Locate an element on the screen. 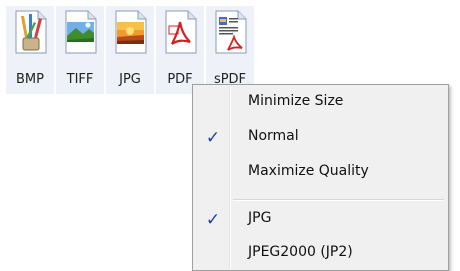  format-tile-tiff: TIFF is located at coordinates (80, 50).